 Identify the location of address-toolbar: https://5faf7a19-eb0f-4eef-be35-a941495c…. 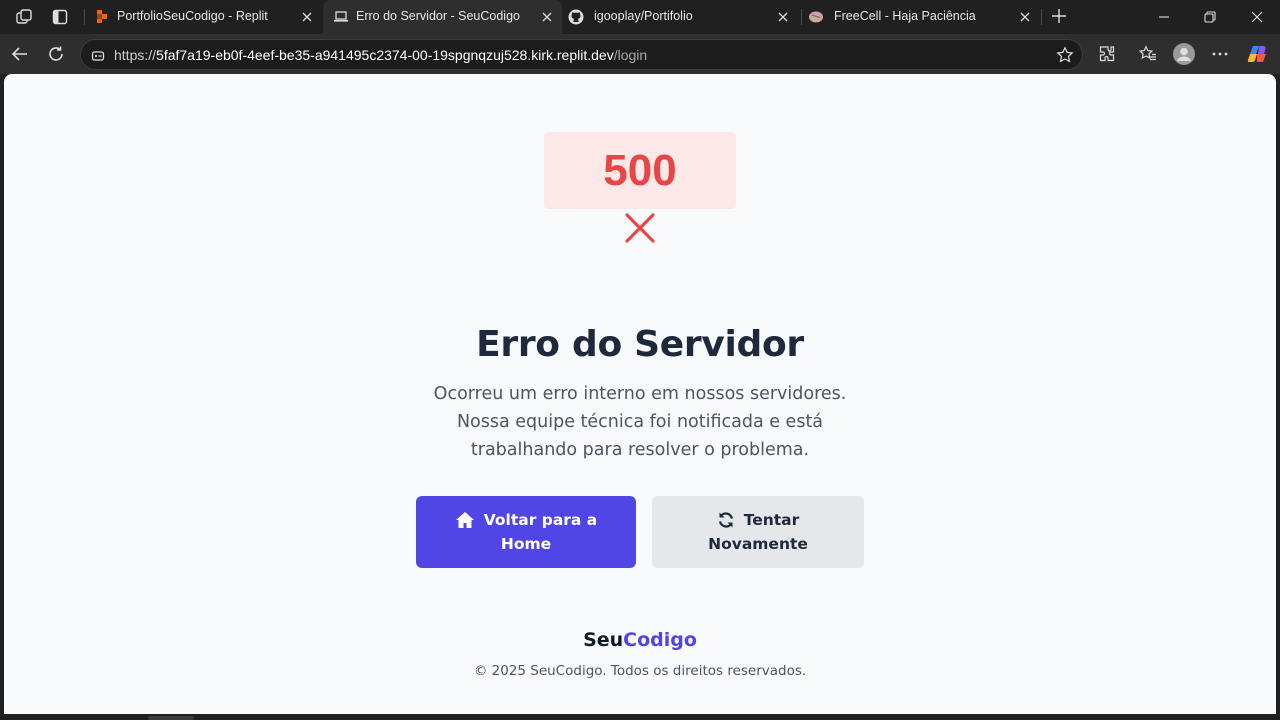
(640, 54).